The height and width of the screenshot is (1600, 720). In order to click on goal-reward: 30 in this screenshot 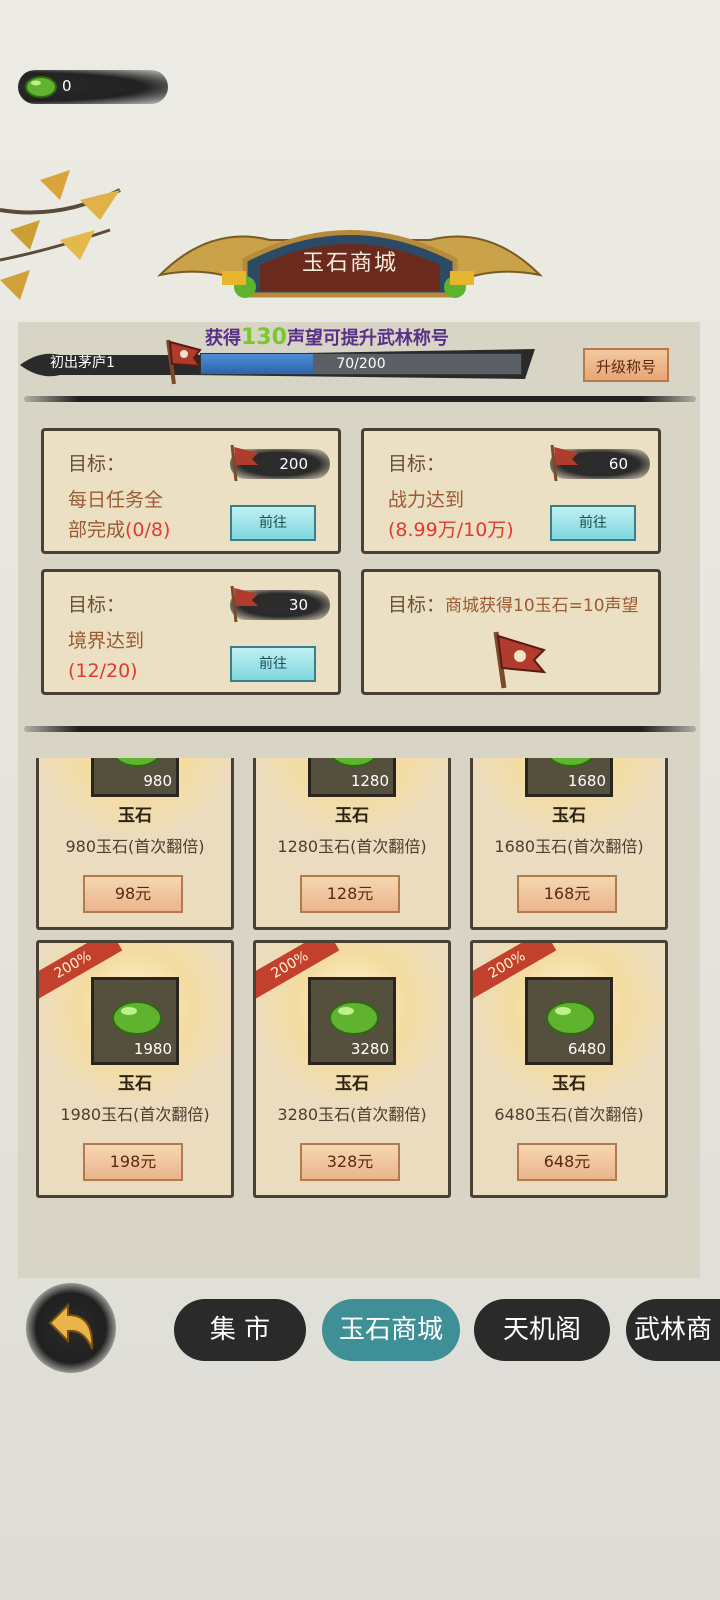, I will do `click(280, 604)`.